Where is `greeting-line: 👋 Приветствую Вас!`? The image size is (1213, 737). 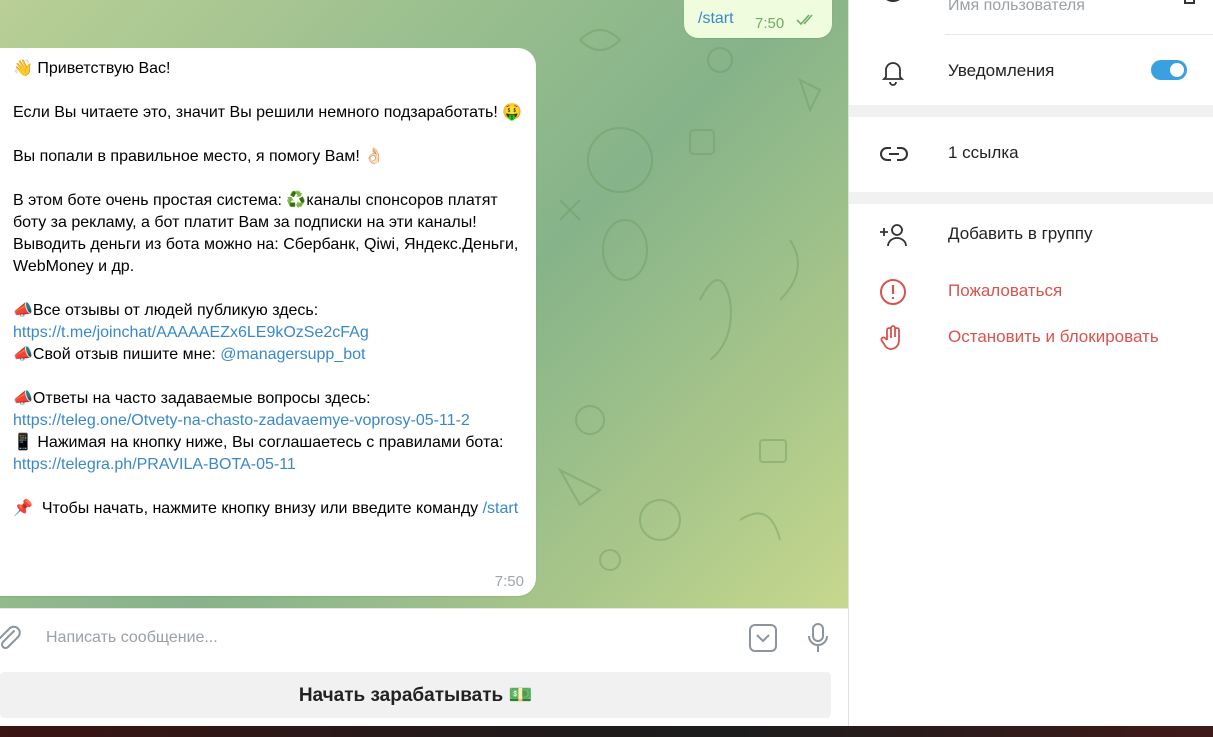 greeting-line: 👋 Приветствую Вас! is located at coordinates (92, 68).